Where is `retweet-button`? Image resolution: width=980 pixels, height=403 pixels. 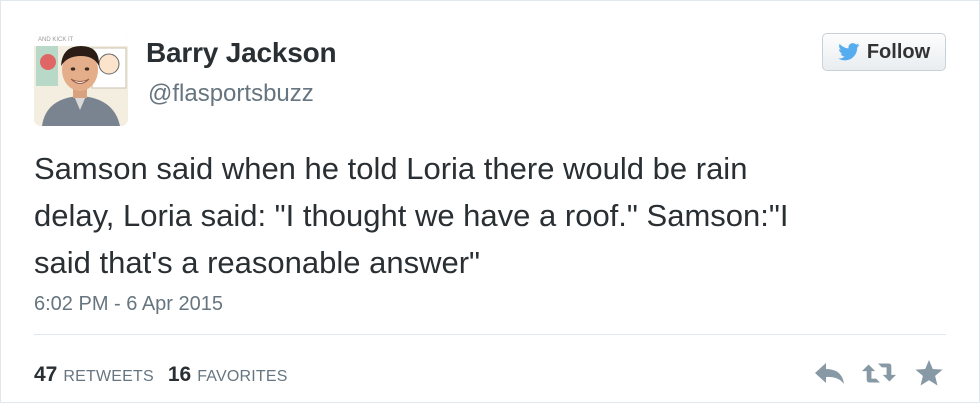 retweet-button is located at coordinates (879, 373).